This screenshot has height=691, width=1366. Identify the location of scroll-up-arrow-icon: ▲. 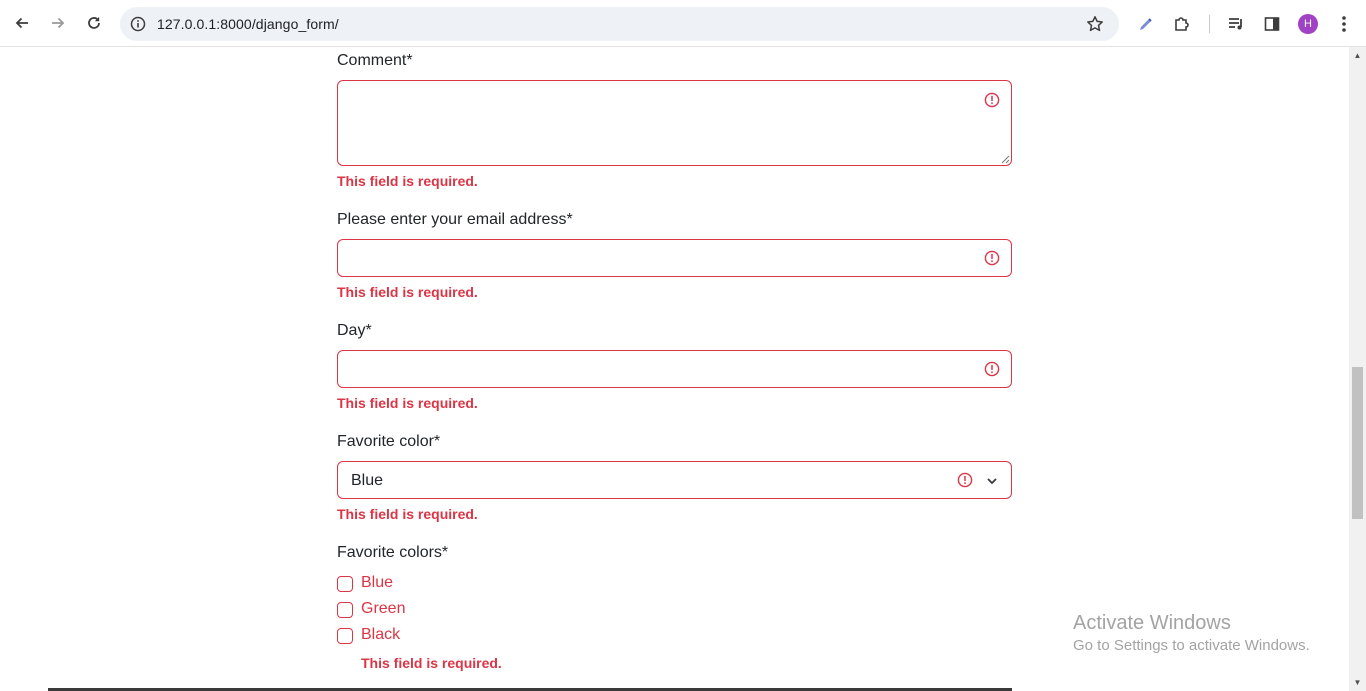
(1357, 55).